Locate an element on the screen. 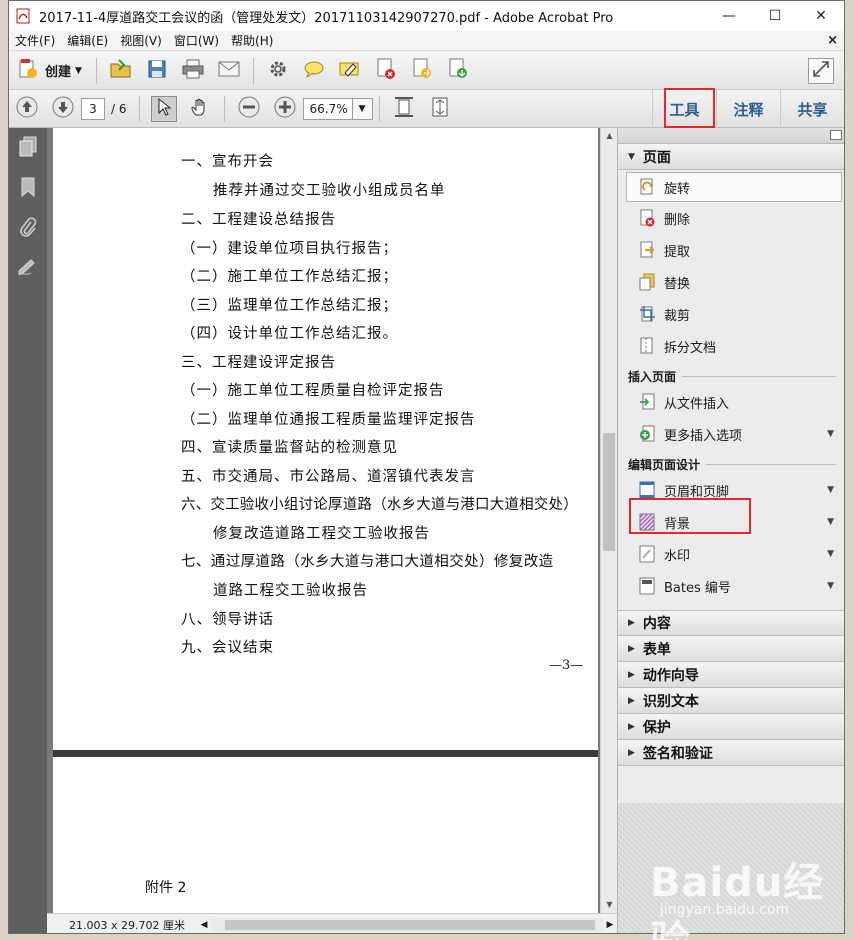 The width and height of the screenshot is (853, 940). doc-line: 二、工程建设总结报告 is located at coordinates (258, 220).